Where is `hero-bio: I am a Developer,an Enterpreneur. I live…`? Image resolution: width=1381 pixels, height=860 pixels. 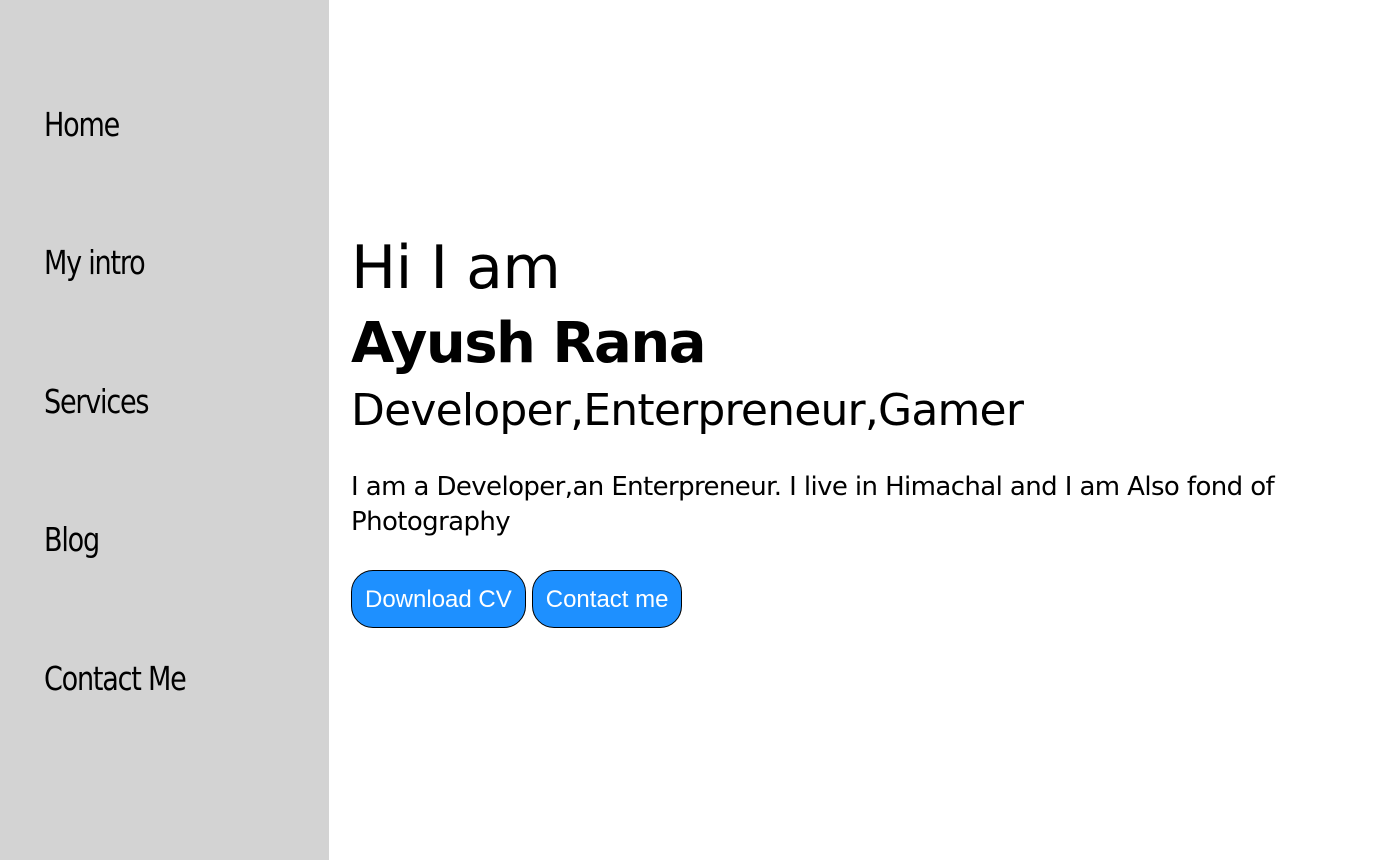 hero-bio: I am a Developer,an Enterpreneur. I live… is located at coordinates (813, 504).